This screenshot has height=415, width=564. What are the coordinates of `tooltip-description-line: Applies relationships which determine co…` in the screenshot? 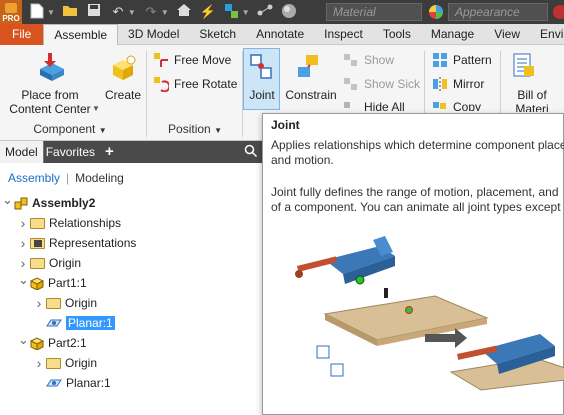 It's located at (417, 145).